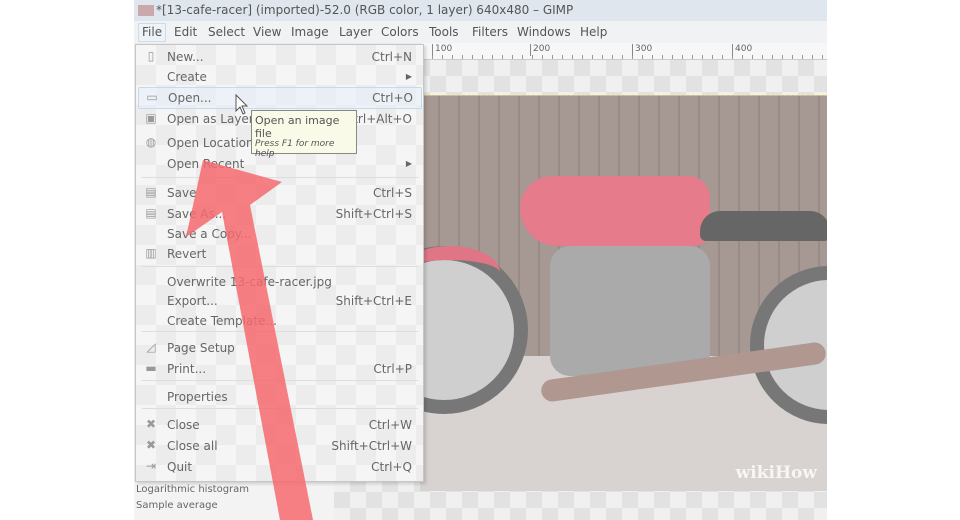 The width and height of the screenshot is (960, 520). I want to click on arrow-shape, so click(249, 340).